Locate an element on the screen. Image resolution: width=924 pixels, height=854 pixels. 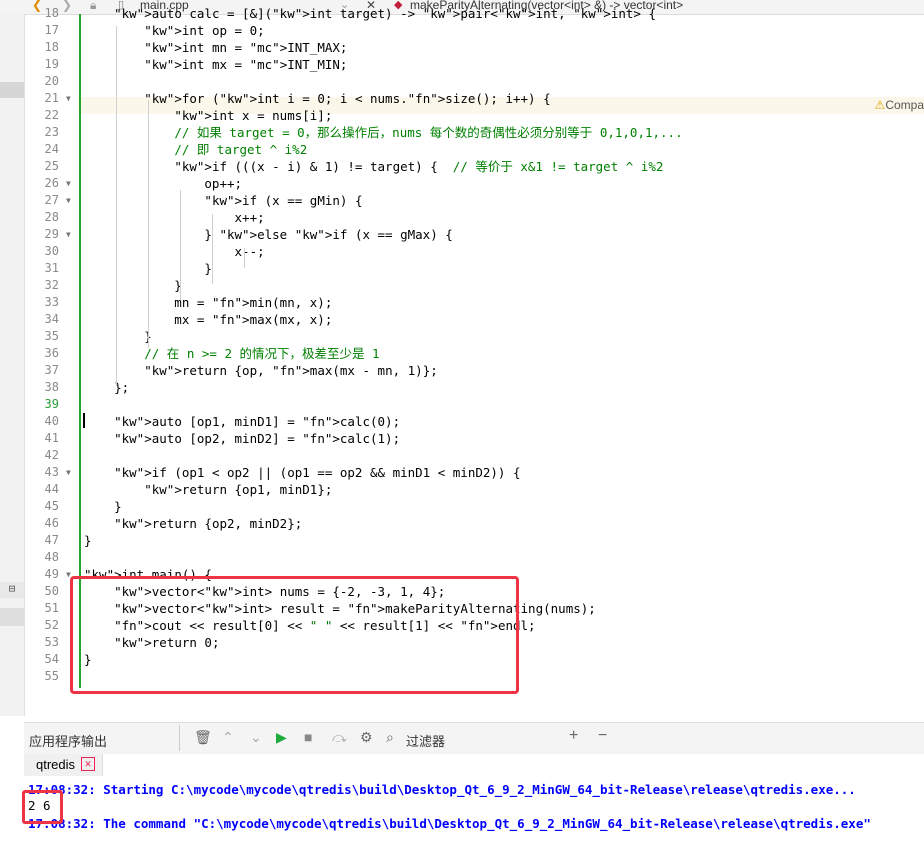
chevron-down-icon: ⌄ is located at coordinates (256, 737).